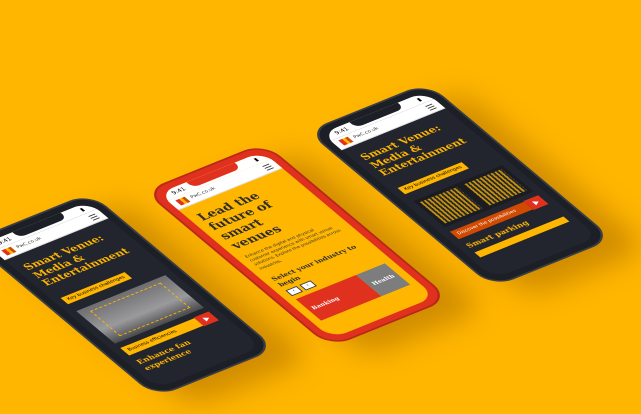 The image size is (641, 414). What do you see at coordinates (308, 285) in the screenshot?
I see `next-arrow-icon: ›` at bounding box center [308, 285].